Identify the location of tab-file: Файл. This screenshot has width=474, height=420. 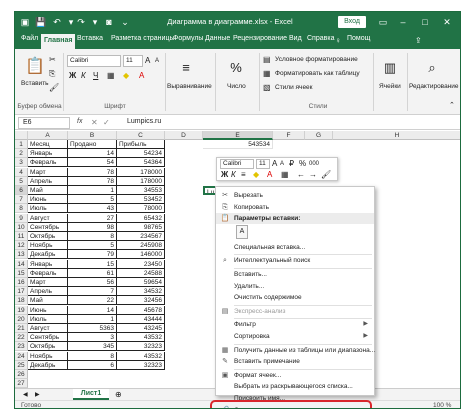
(29, 38).